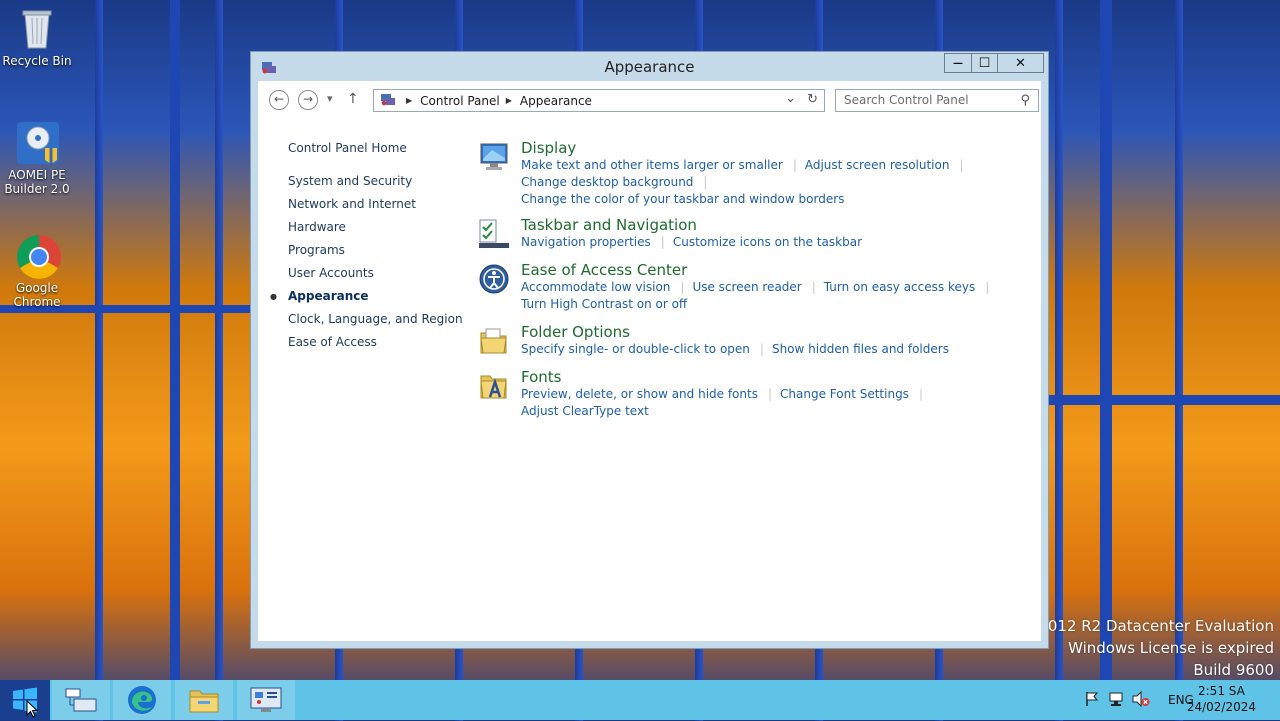 This screenshot has height=721, width=1280. I want to click on file-explorer-icon, so click(204, 701).